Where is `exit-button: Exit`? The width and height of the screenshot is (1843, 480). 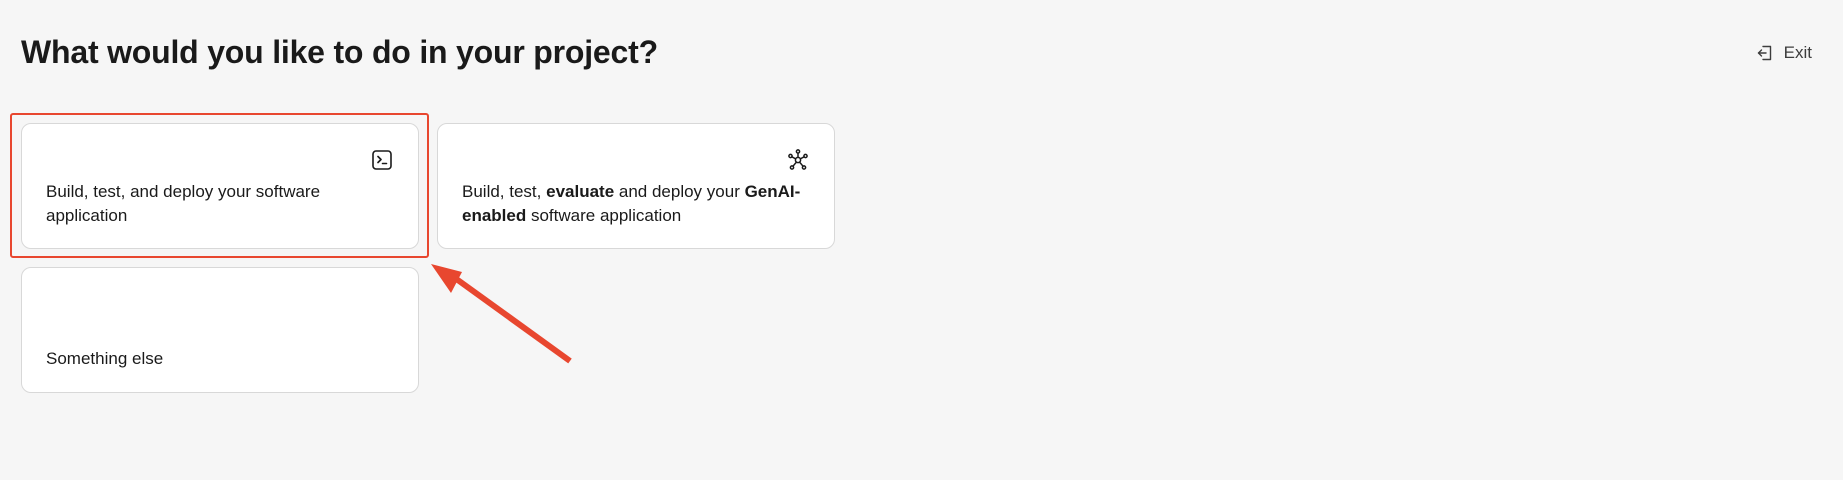 exit-button: Exit is located at coordinates (1783, 53).